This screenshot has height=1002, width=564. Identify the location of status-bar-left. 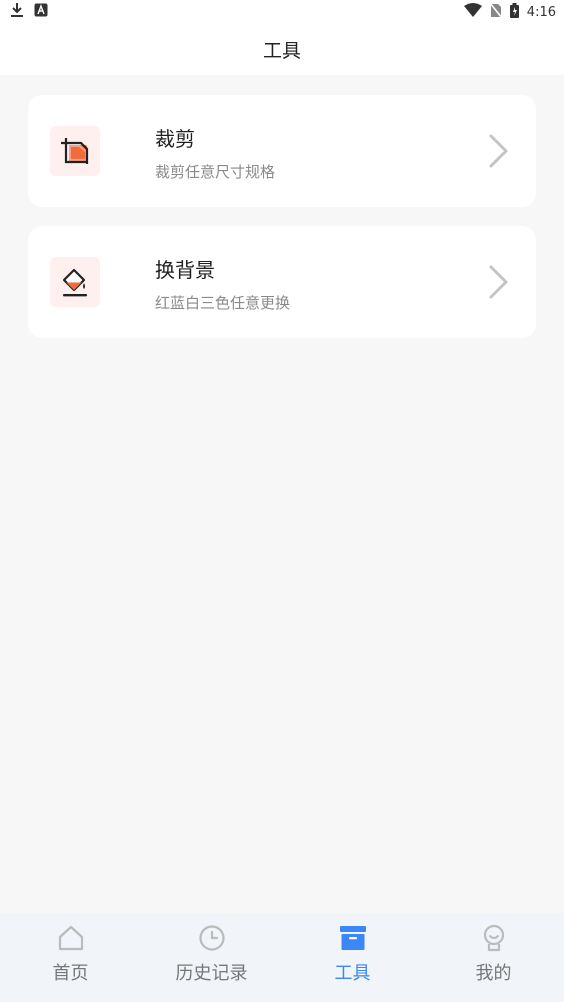
(29, 12).